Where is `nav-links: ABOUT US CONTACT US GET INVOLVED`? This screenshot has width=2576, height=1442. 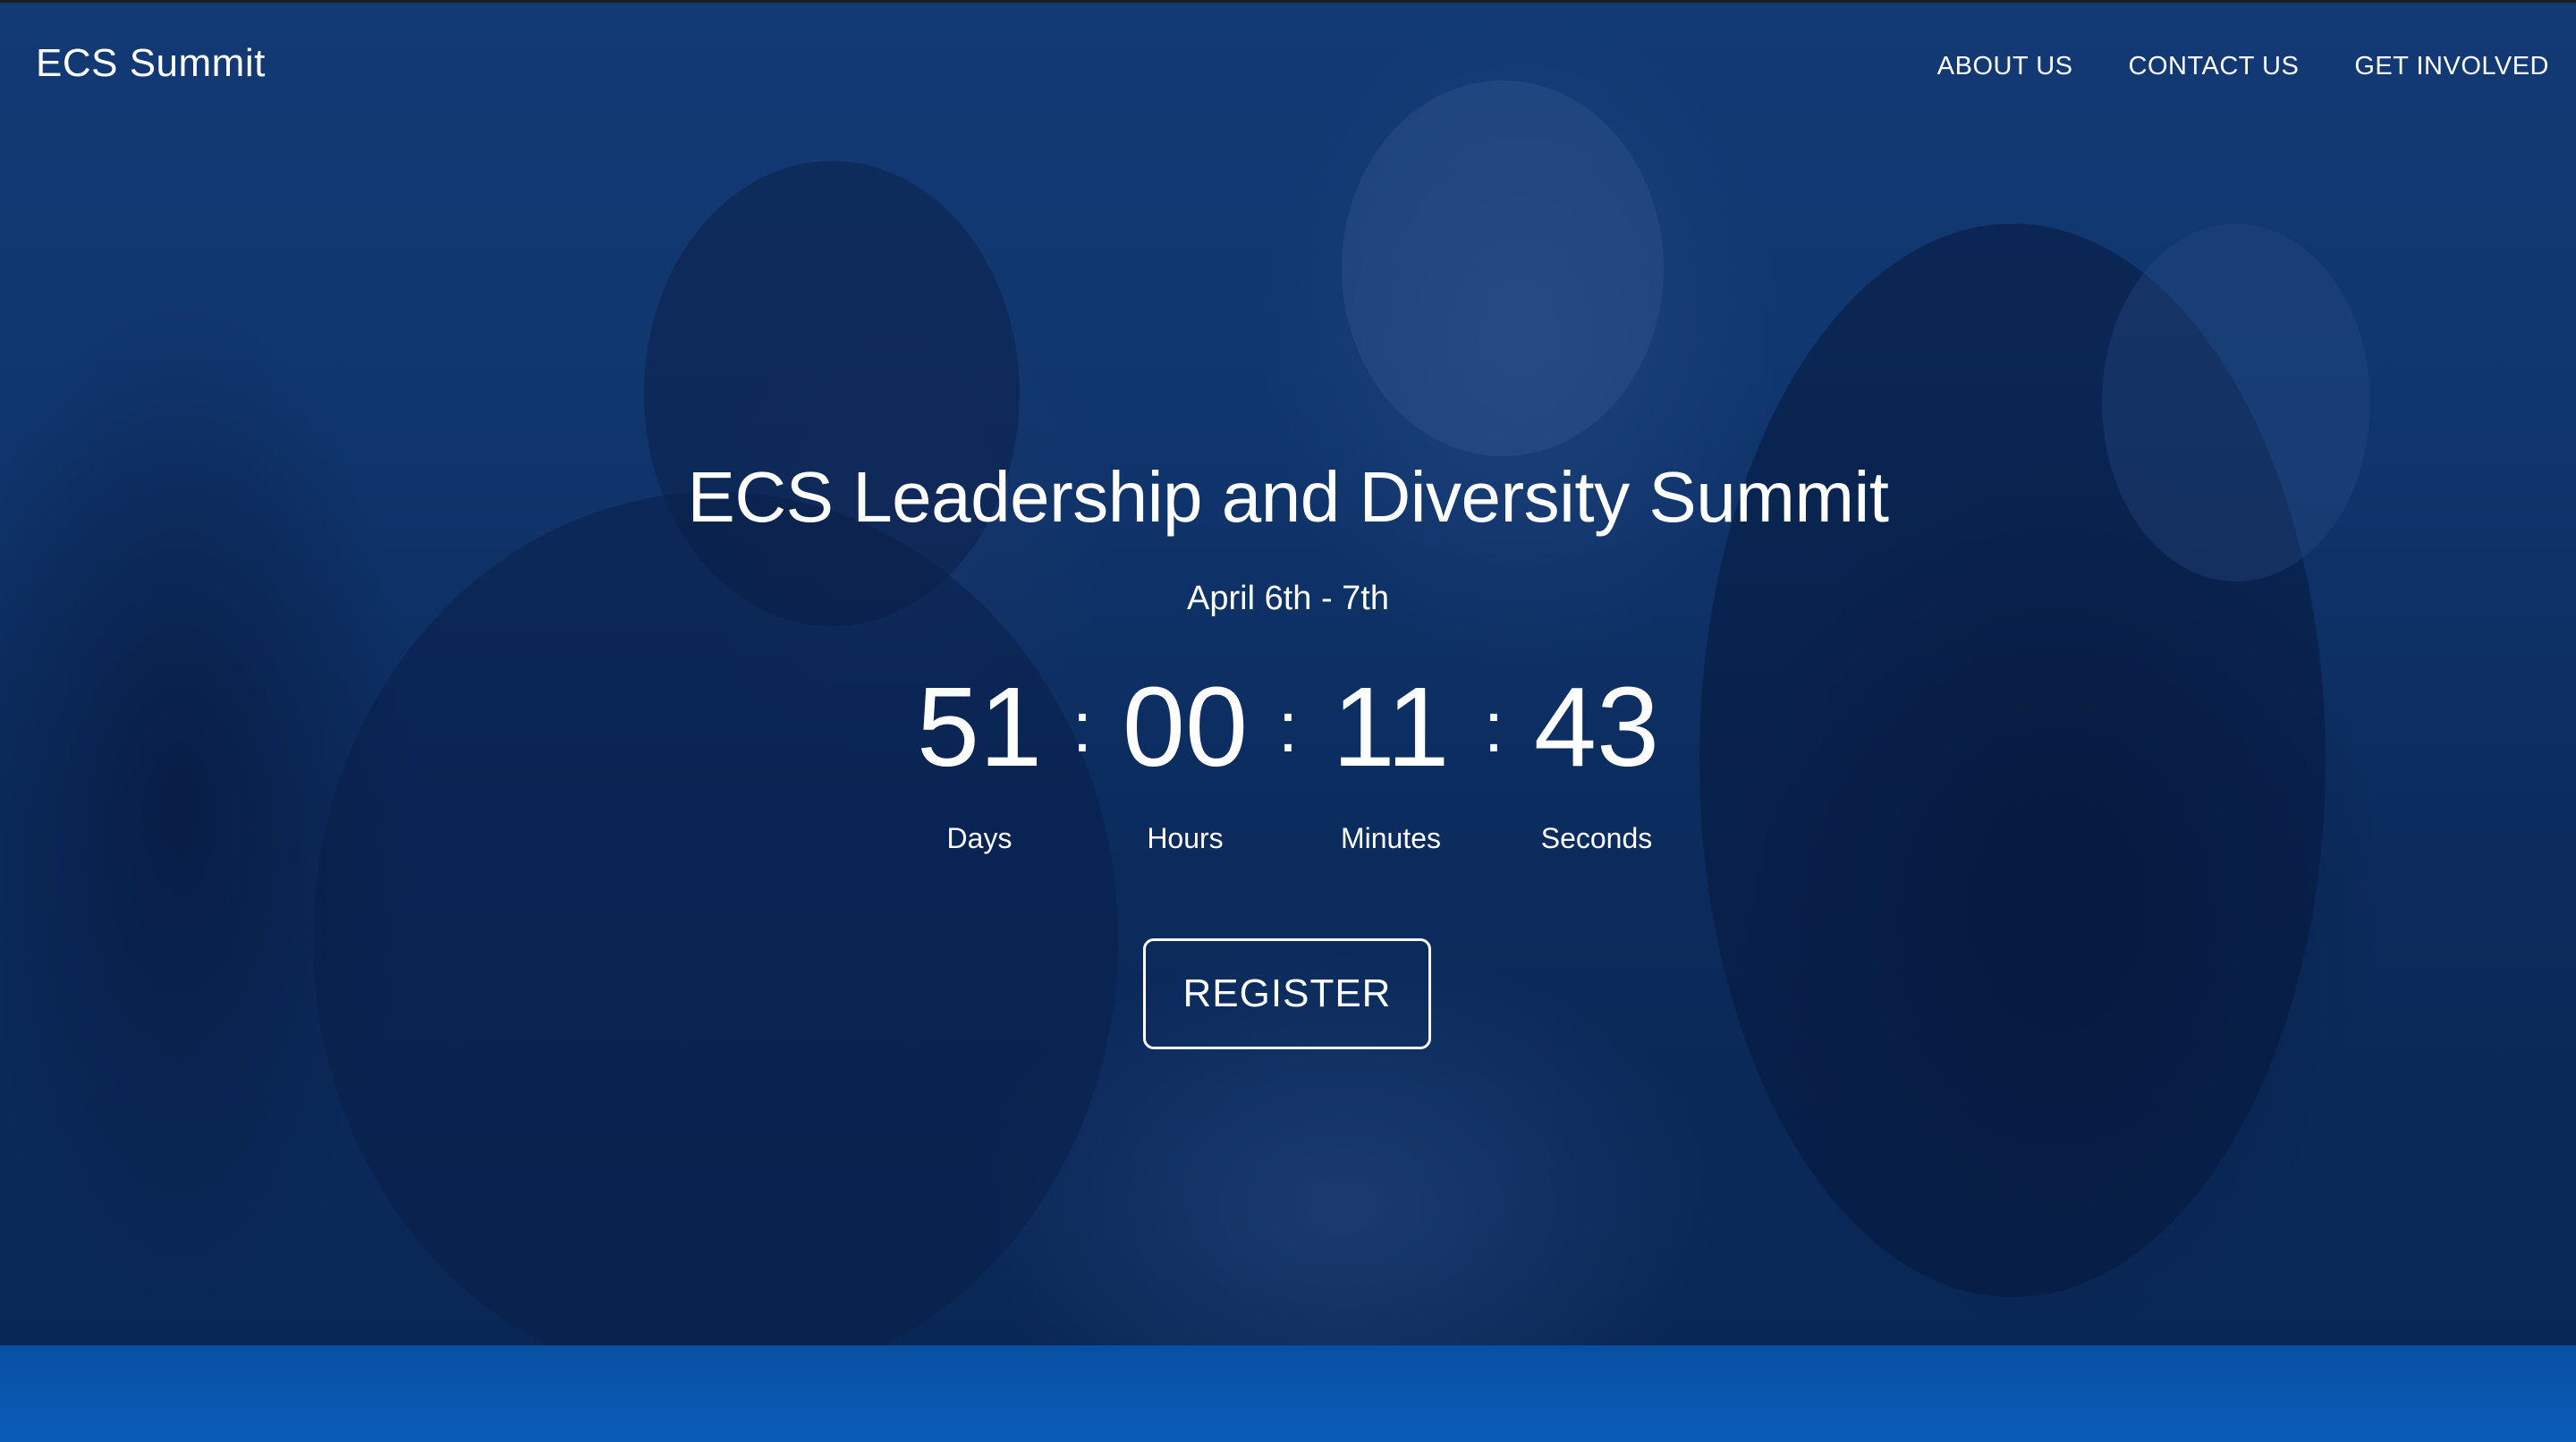 nav-links: ABOUT US CONTACT US GET INVOLVED is located at coordinates (2243, 66).